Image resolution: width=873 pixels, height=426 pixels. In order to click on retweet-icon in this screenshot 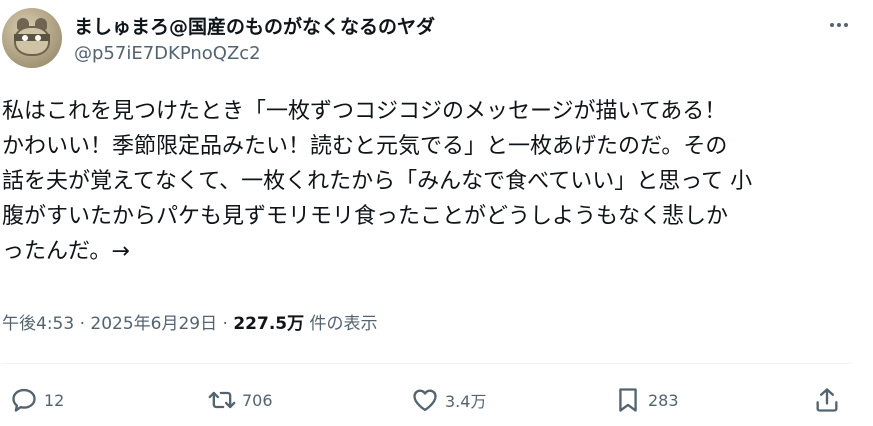, I will do `click(222, 400)`.